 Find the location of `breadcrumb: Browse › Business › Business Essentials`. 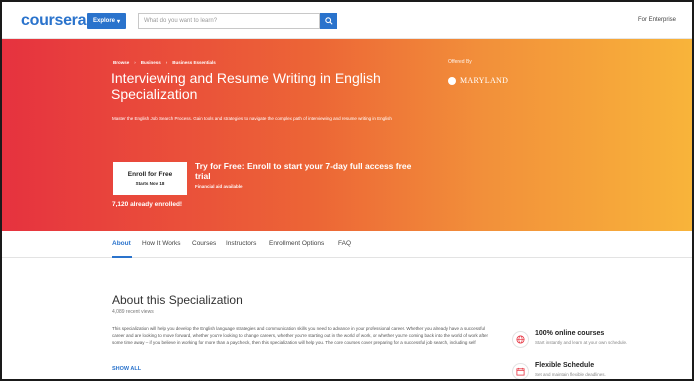

breadcrumb: Browse › Business › Business Essentials is located at coordinates (164, 62).